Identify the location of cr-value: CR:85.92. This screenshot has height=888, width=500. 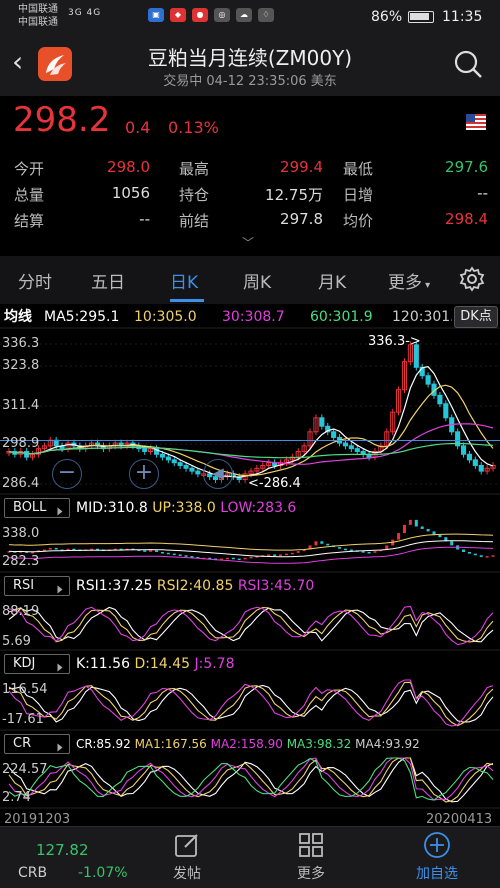
(103, 744).